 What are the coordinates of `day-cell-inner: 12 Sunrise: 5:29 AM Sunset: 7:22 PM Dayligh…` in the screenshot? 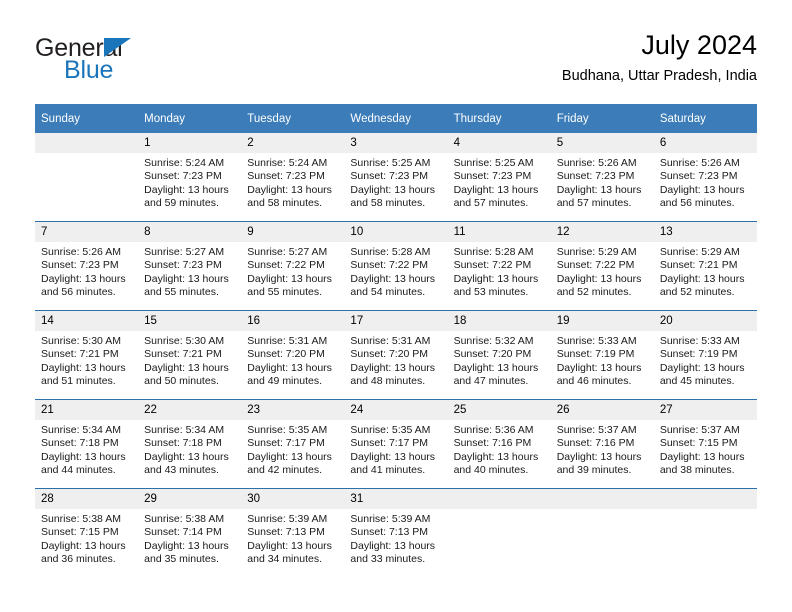 It's located at (602, 266).